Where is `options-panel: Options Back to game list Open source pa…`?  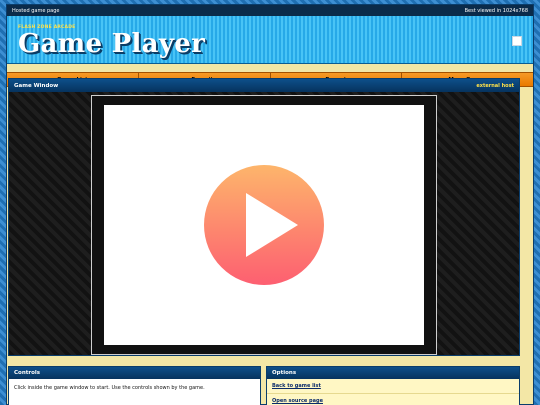
options-panel: Options Back to game list Open source pa… is located at coordinates (393, 385).